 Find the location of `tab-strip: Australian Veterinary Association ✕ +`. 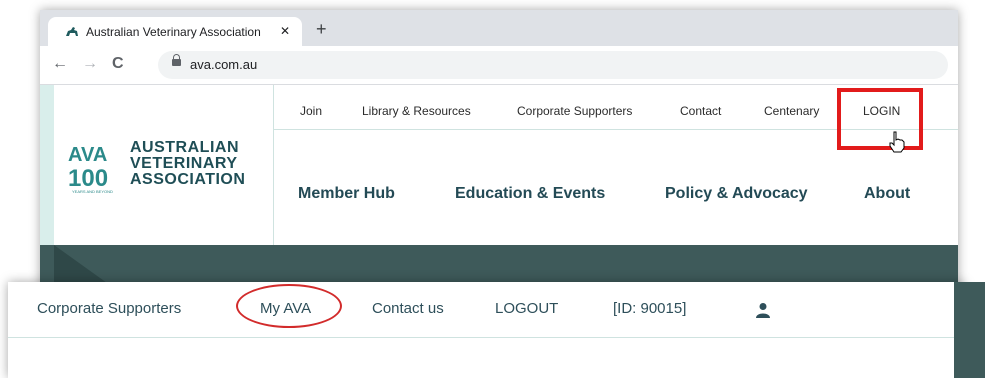

tab-strip: Australian Veterinary Association ✕ + is located at coordinates (499, 28).